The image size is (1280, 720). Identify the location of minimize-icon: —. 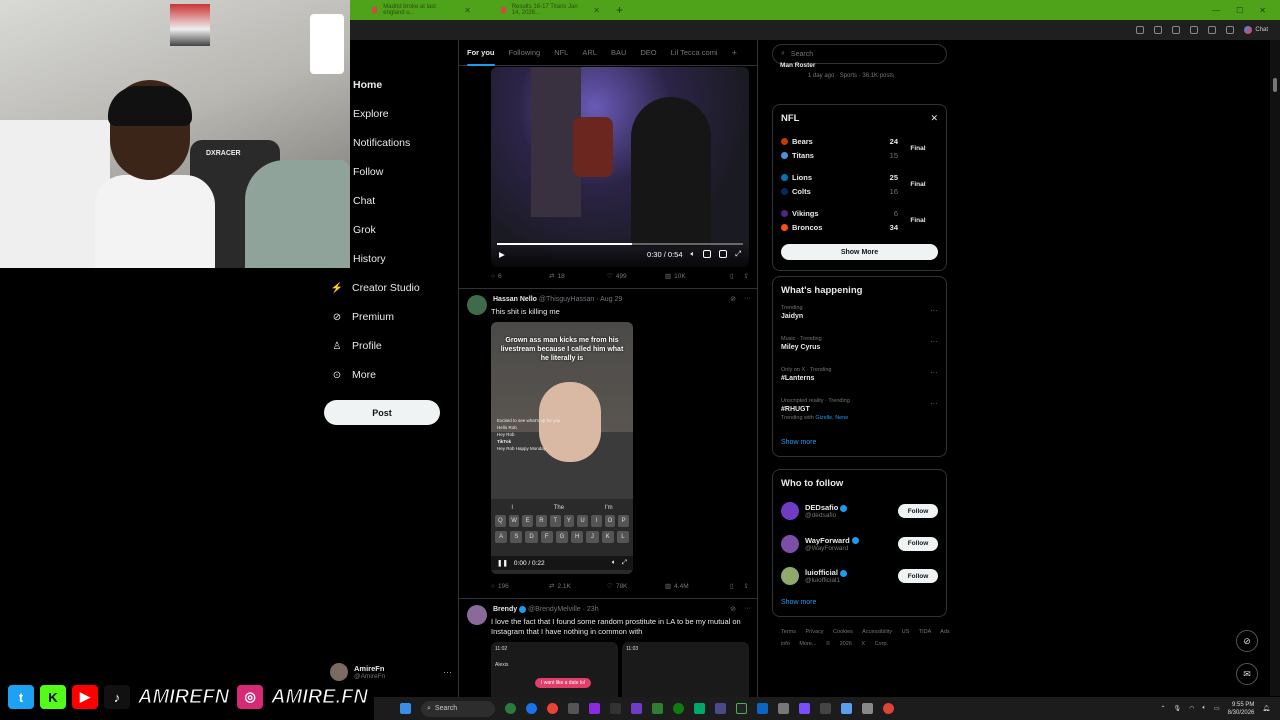
(1216, 10).